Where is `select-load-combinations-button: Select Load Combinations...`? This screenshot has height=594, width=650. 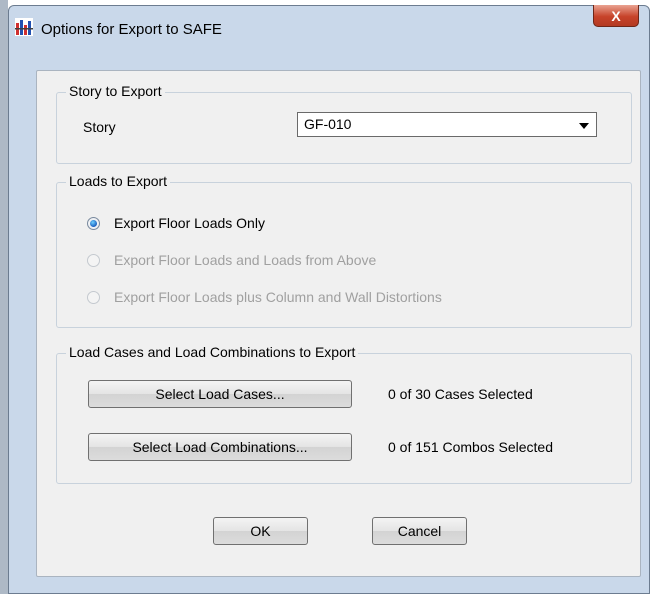
select-load-combinations-button: Select Load Combinations... is located at coordinates (220, 447).